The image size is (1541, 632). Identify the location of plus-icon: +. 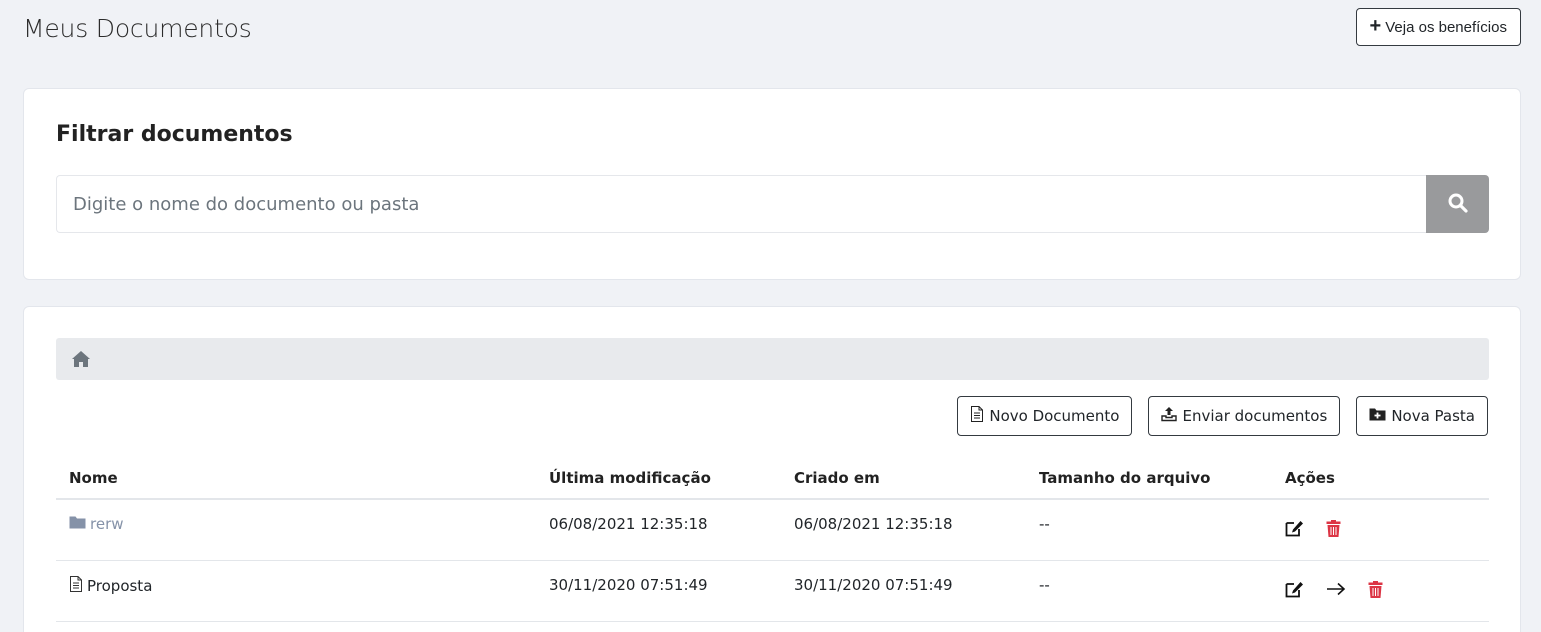
(1375, 26).